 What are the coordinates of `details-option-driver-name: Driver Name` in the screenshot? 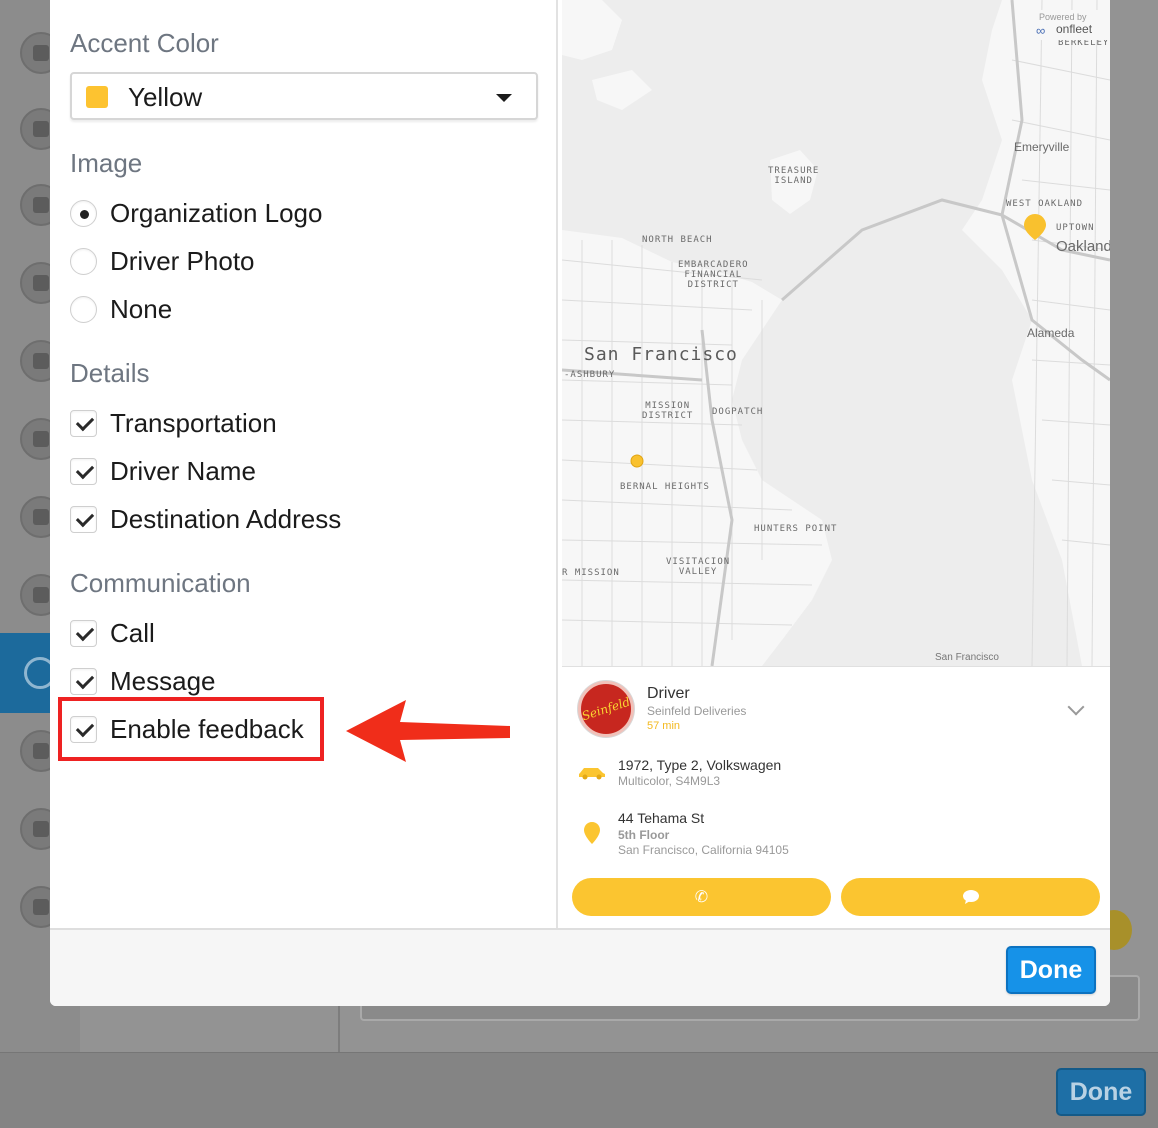 It's located at (163, 471).